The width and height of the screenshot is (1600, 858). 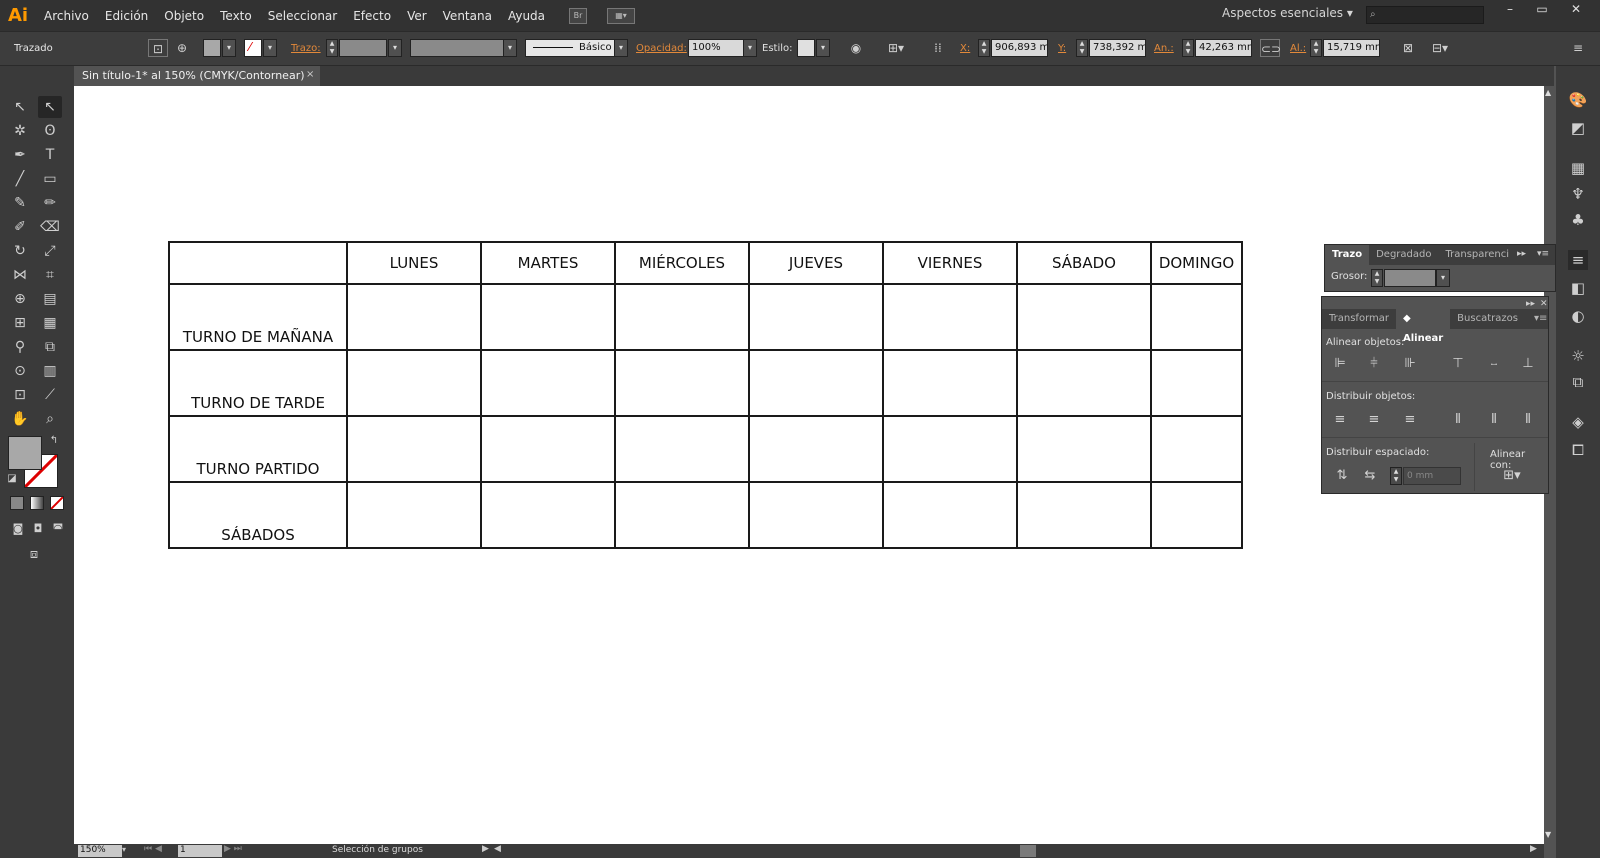 What do you see at coordinates (1084, 263) in the screenshot?
I see `header-cell-sabado: SÁBADO` at bounding box center [1084, 263].